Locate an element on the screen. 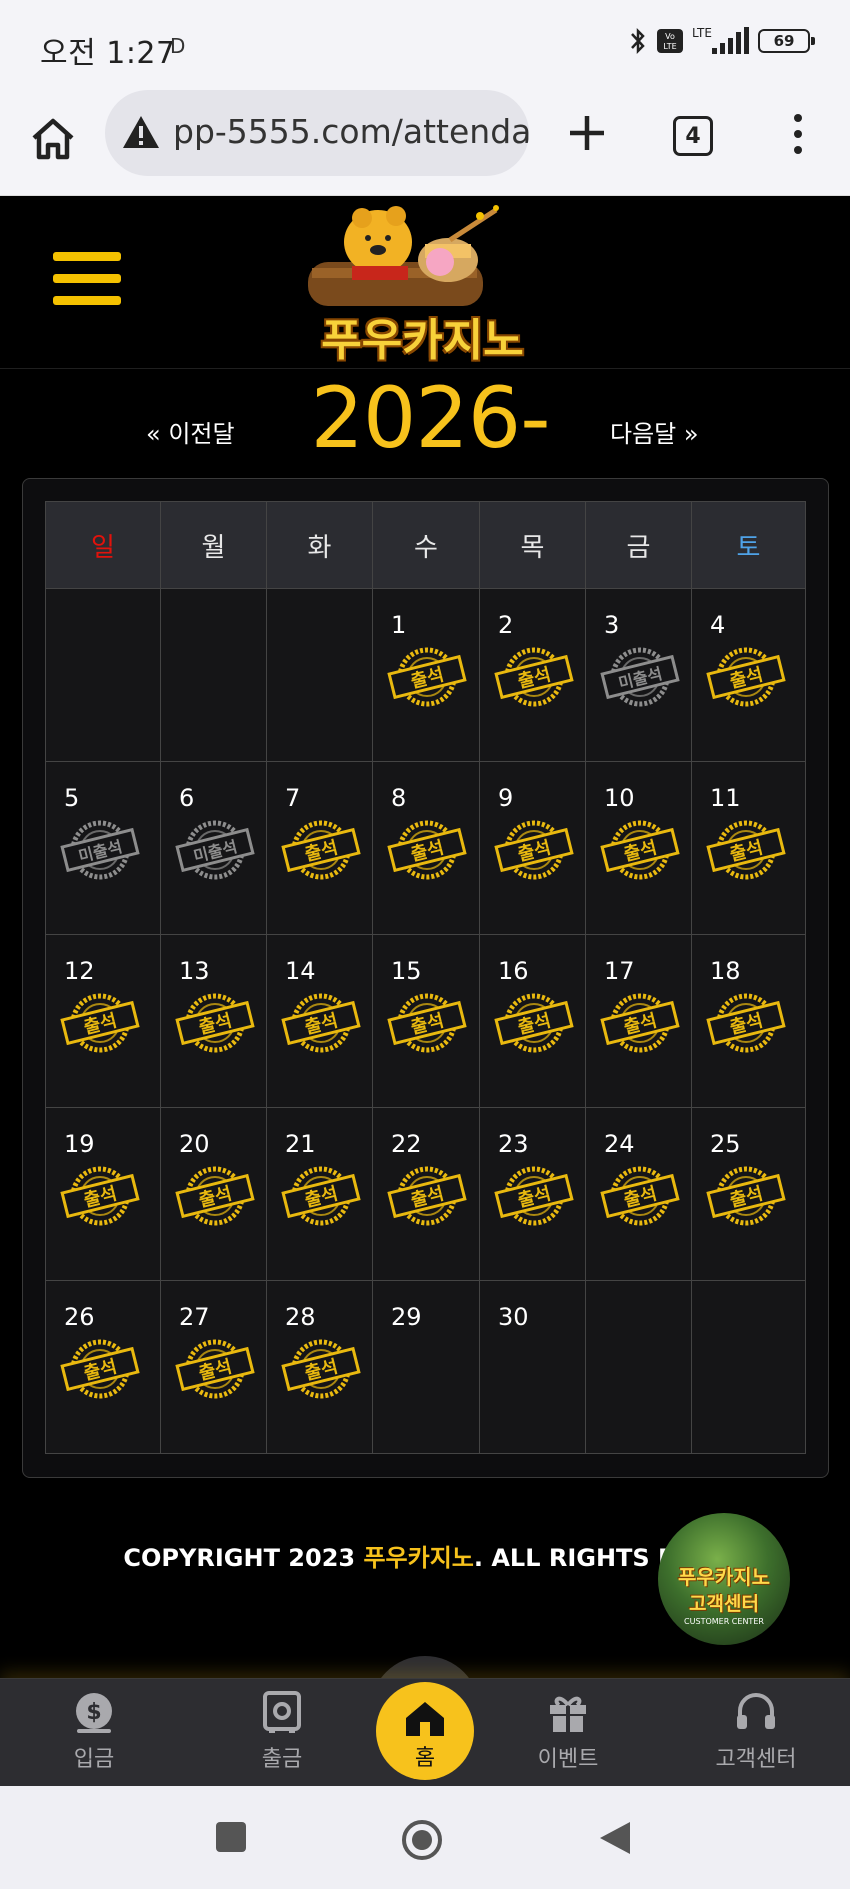 The image size is (850, 1889). day-number: 19 is located at coordinates (79, 1144).